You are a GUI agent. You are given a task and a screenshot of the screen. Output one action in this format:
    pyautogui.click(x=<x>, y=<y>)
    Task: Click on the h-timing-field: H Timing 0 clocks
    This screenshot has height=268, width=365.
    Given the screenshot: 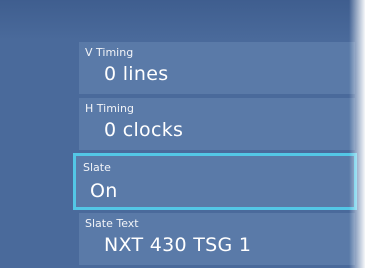 What is the action you would take?
    pyautogui.click(x=217, y=124)
    